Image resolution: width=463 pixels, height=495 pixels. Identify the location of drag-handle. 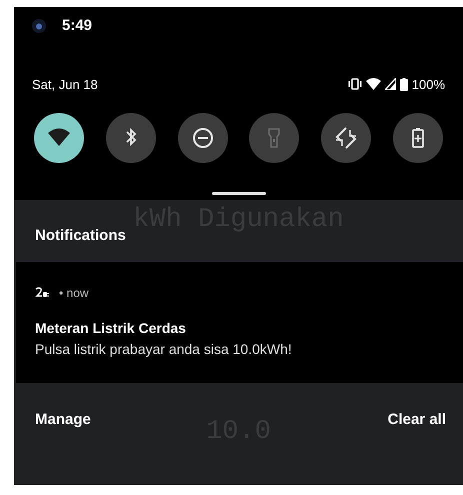
(239, 193).